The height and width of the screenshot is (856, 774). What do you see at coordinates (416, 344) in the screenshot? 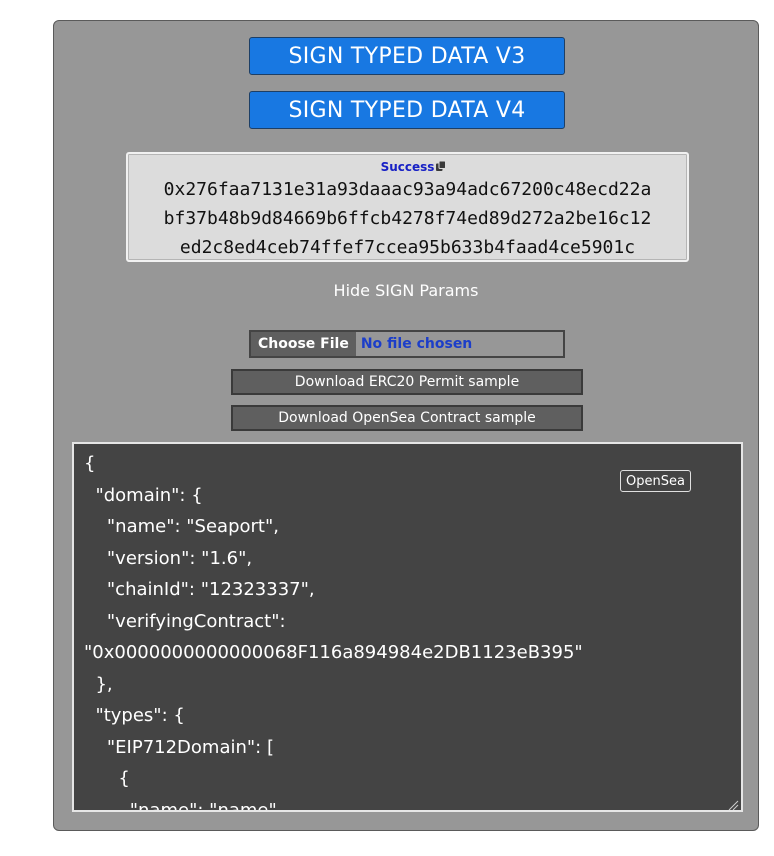
I see `file-status: No file chosen` at bounding box center [416, 344].